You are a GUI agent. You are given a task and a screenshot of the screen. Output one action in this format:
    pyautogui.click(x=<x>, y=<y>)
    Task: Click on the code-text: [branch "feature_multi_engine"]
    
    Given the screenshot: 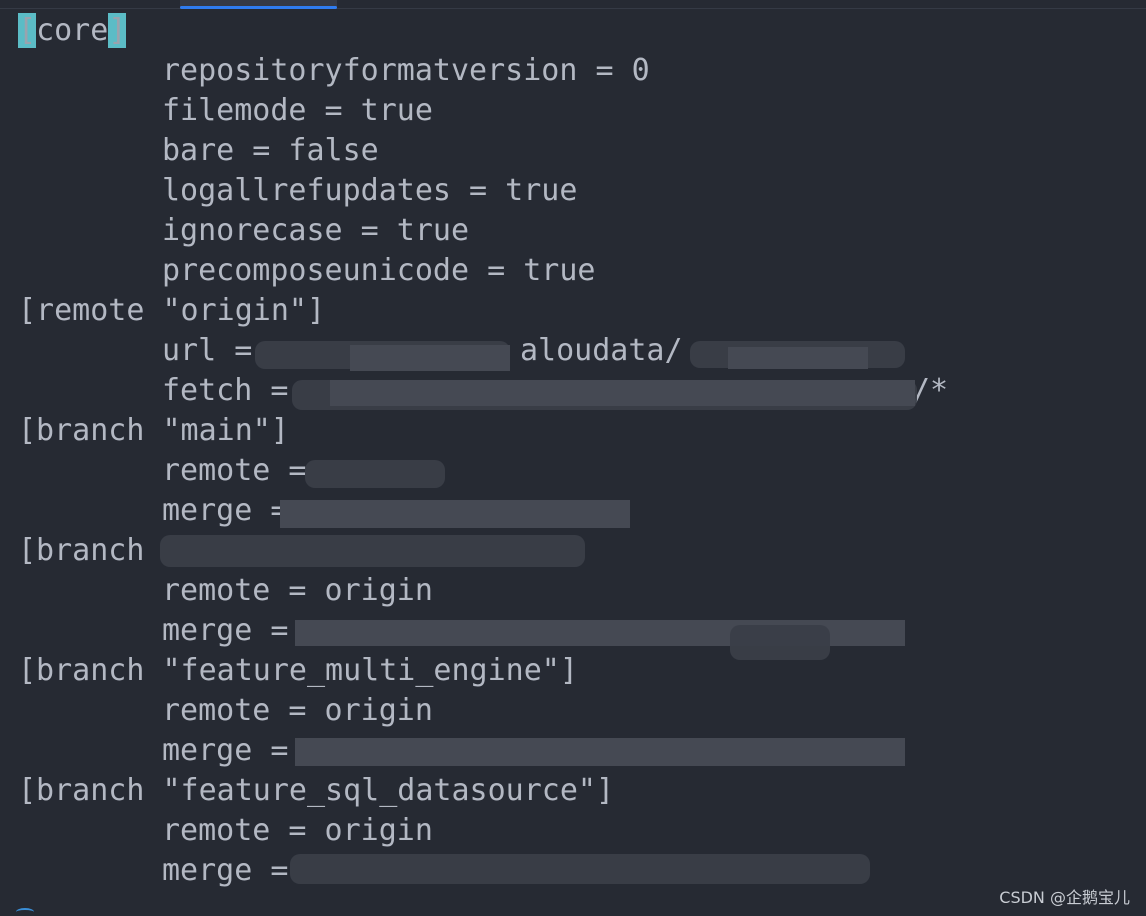 What is the action you would take?
    pyautogui.click(x=298, y=670)
    